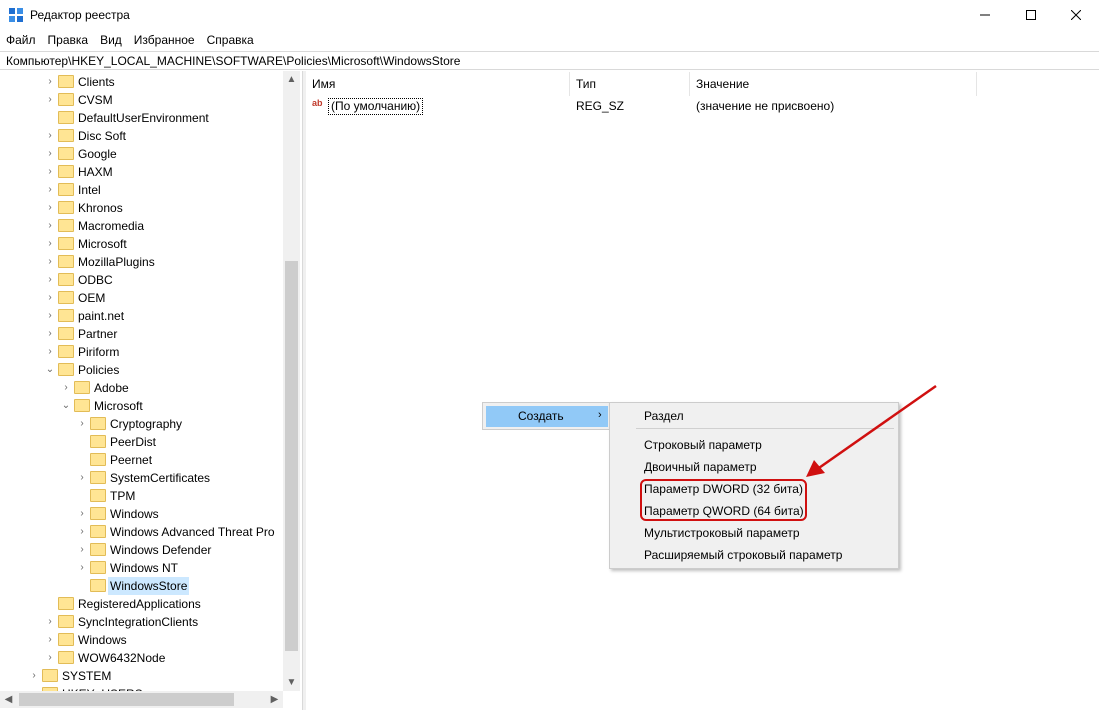 The height and width of the screenshot is (710, 1099). I want to click on tree-item: PeerDist, so click(141, 442).